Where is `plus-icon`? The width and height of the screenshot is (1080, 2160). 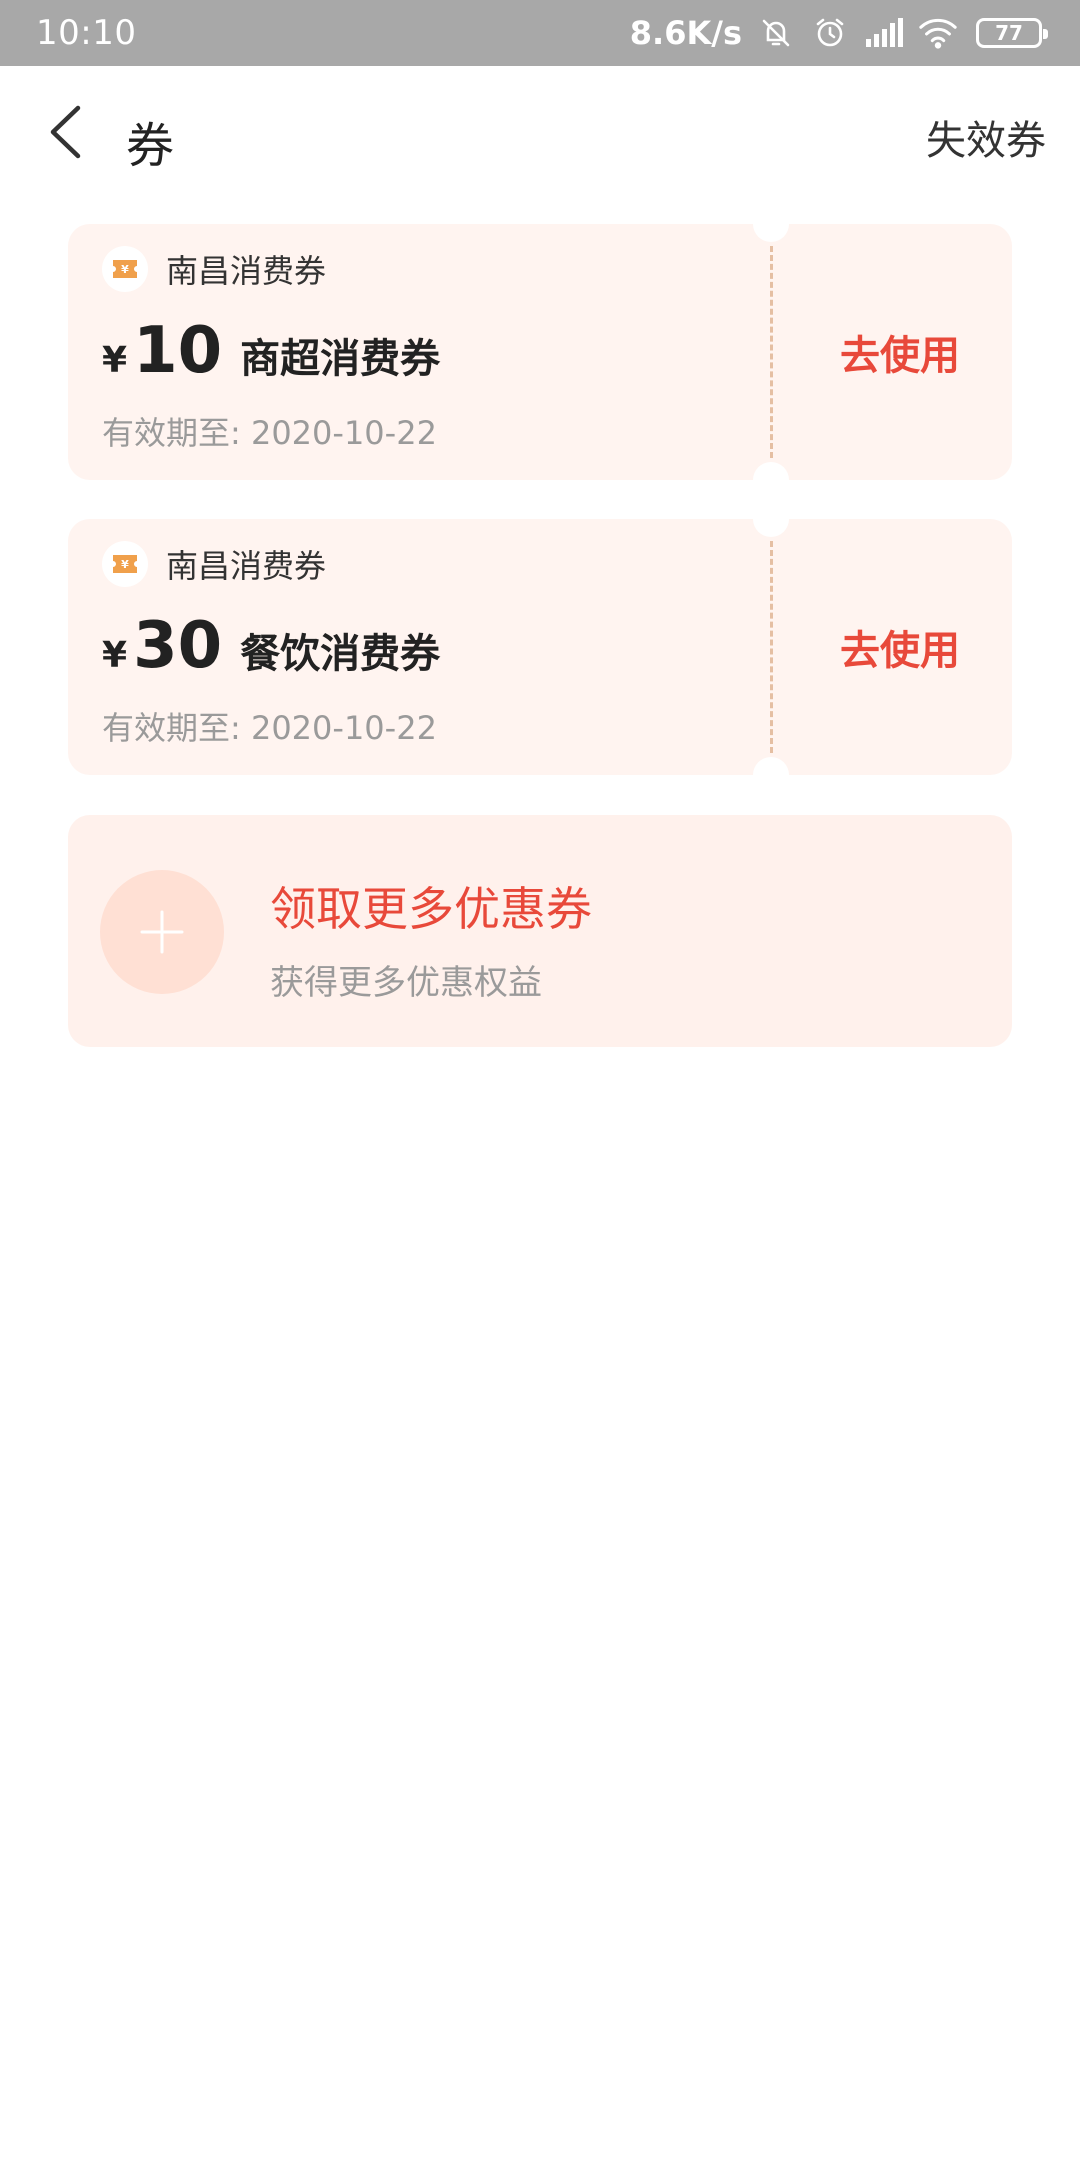
plus-icon is located at coordinates (162, 932).